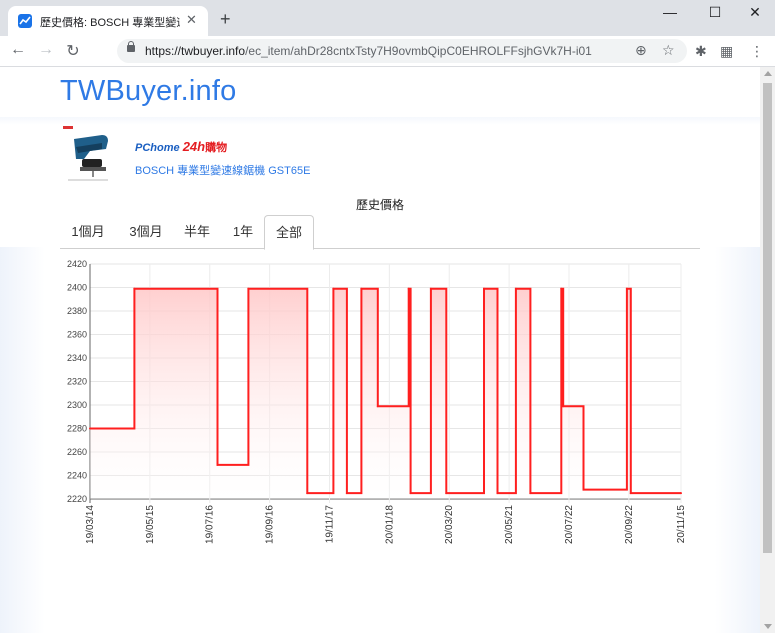  What do you see at coordinates (91, 155) in the screenshot?
I see `product-image` at bounding box center [91, 155].